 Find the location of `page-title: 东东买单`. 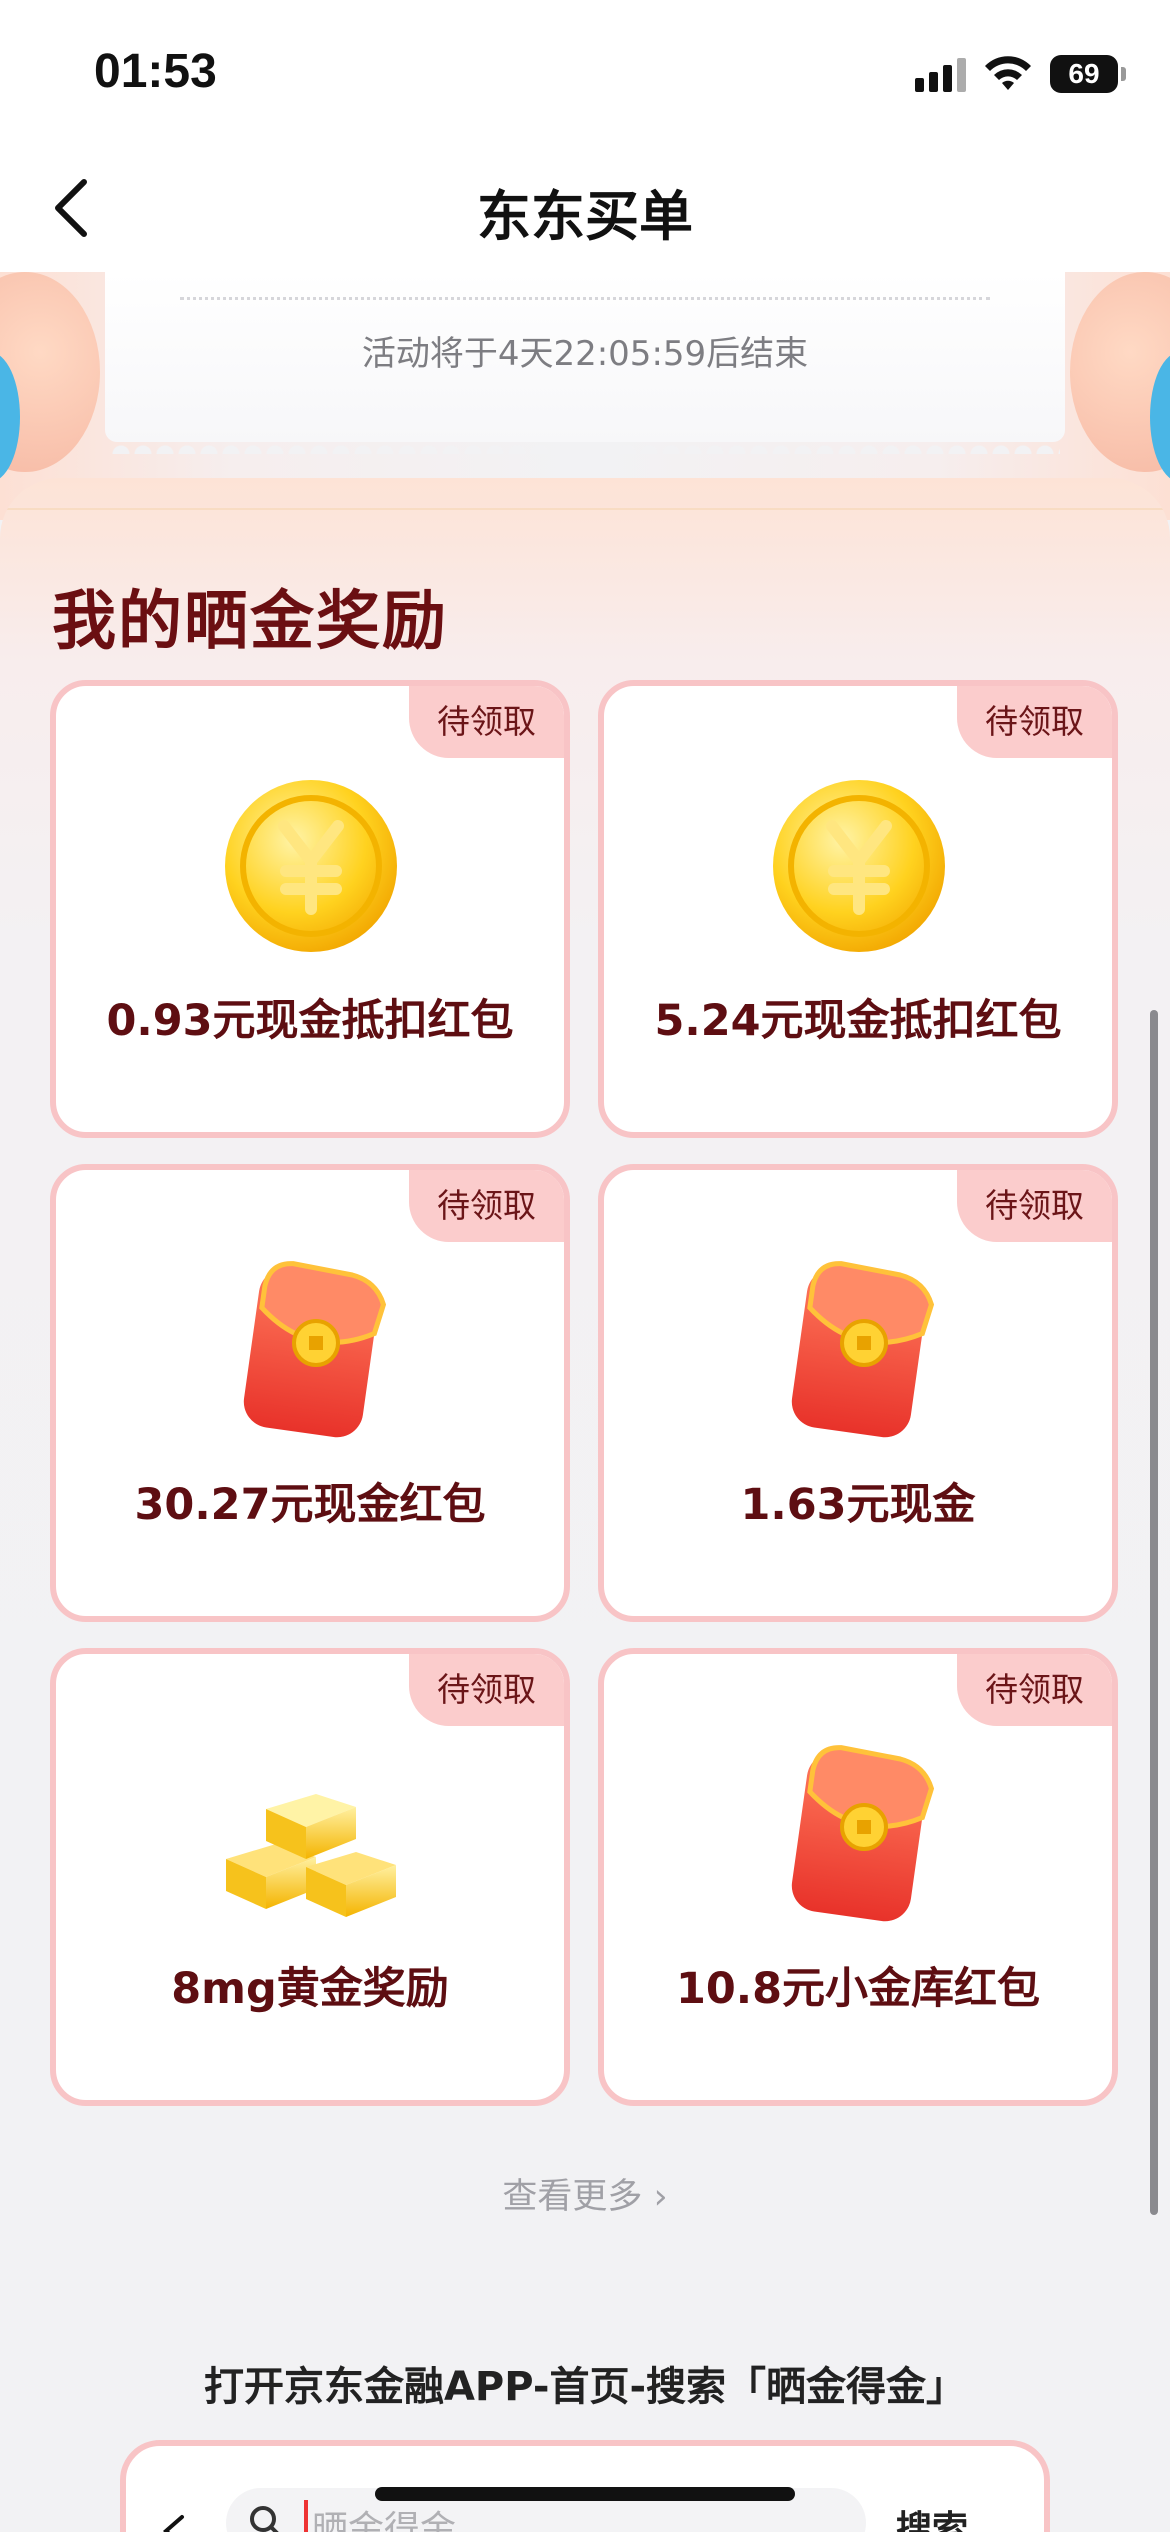

page-title: 东东买单 is located at coordinates (585, 216).